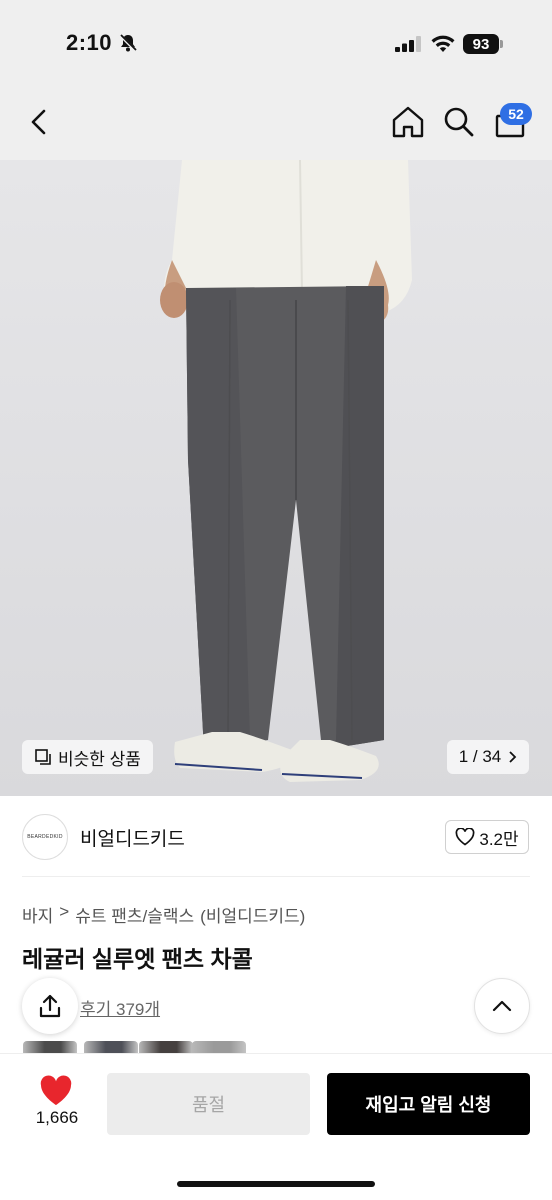 The width and height of the screenshot is (552, 1200). What do you see at coordinates (57, 1117) in the screenshot?
I see `product-like-count: 1,666` at bounding box center [57, 1117].